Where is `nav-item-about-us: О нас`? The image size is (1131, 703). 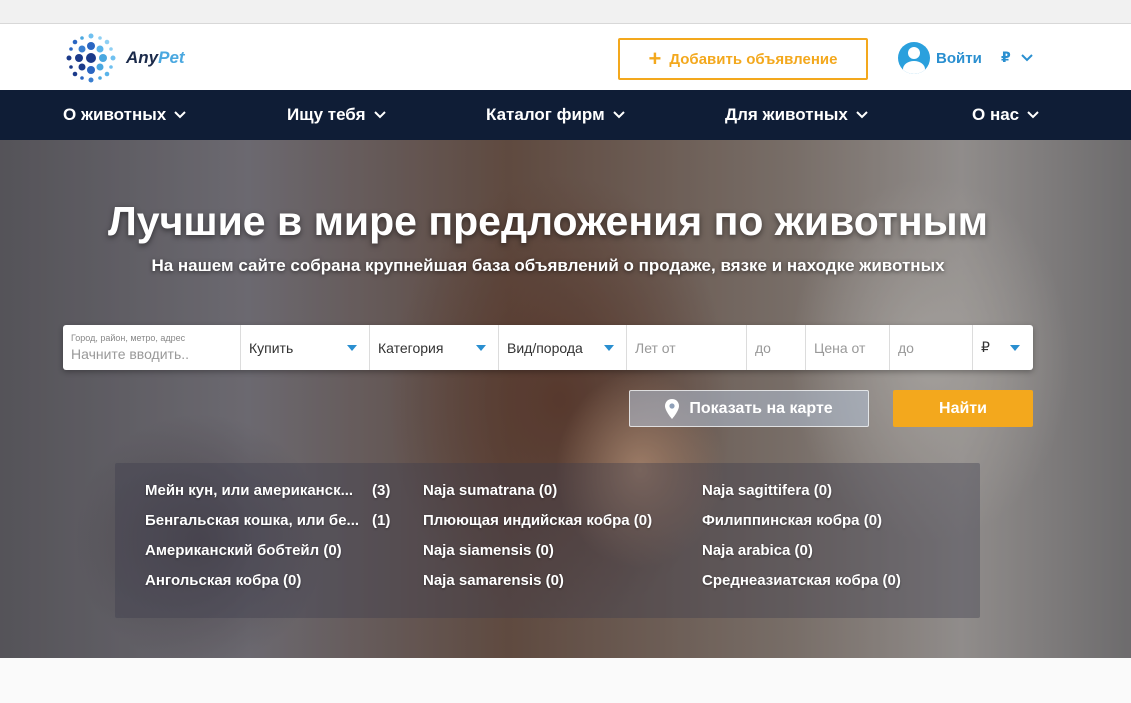 nav-item-about-us: О нас is located at coordinates (1005, 115).